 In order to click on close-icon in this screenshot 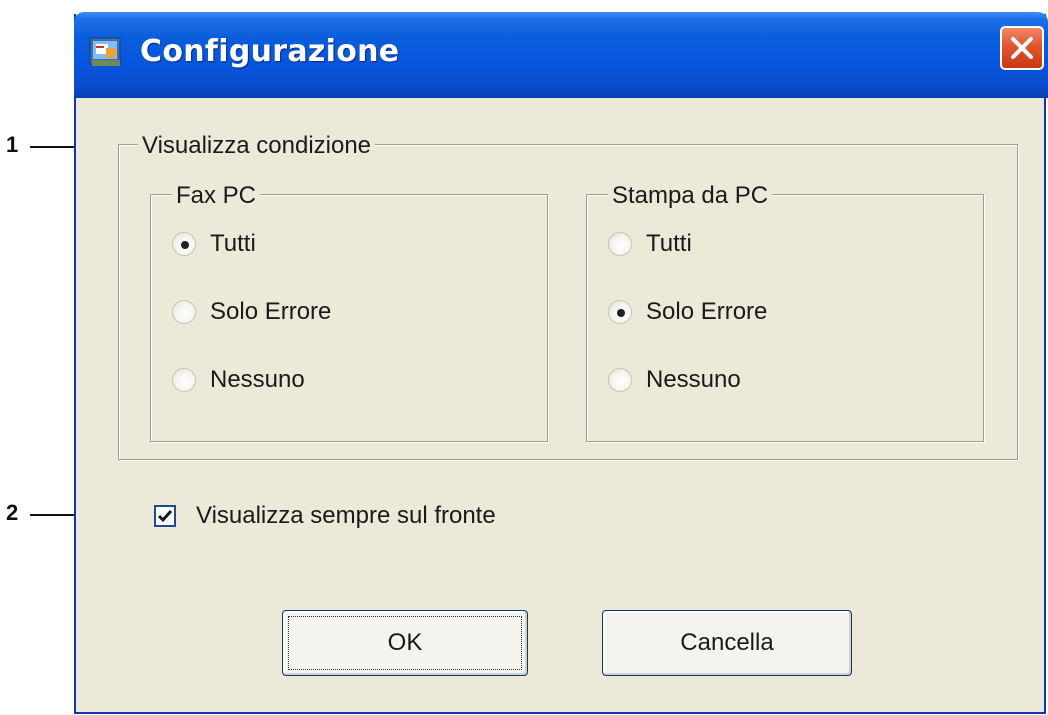, I will do `click(1022, 48)`.